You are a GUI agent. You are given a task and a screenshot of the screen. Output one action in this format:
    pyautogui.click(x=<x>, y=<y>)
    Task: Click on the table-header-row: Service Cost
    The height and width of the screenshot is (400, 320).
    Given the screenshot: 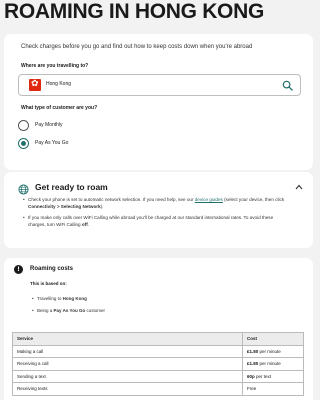 What is the action you would take?
    pyautogui.click(x=158, y=339)
    